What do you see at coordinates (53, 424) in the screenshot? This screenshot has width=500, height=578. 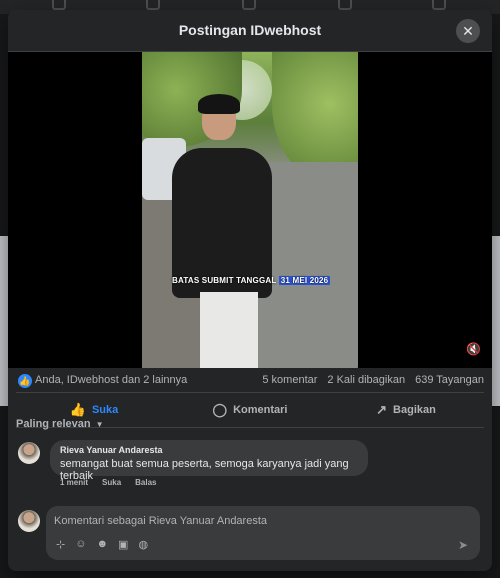 I see `sort-label: Paling relevan` at bounding box center [53, 424].